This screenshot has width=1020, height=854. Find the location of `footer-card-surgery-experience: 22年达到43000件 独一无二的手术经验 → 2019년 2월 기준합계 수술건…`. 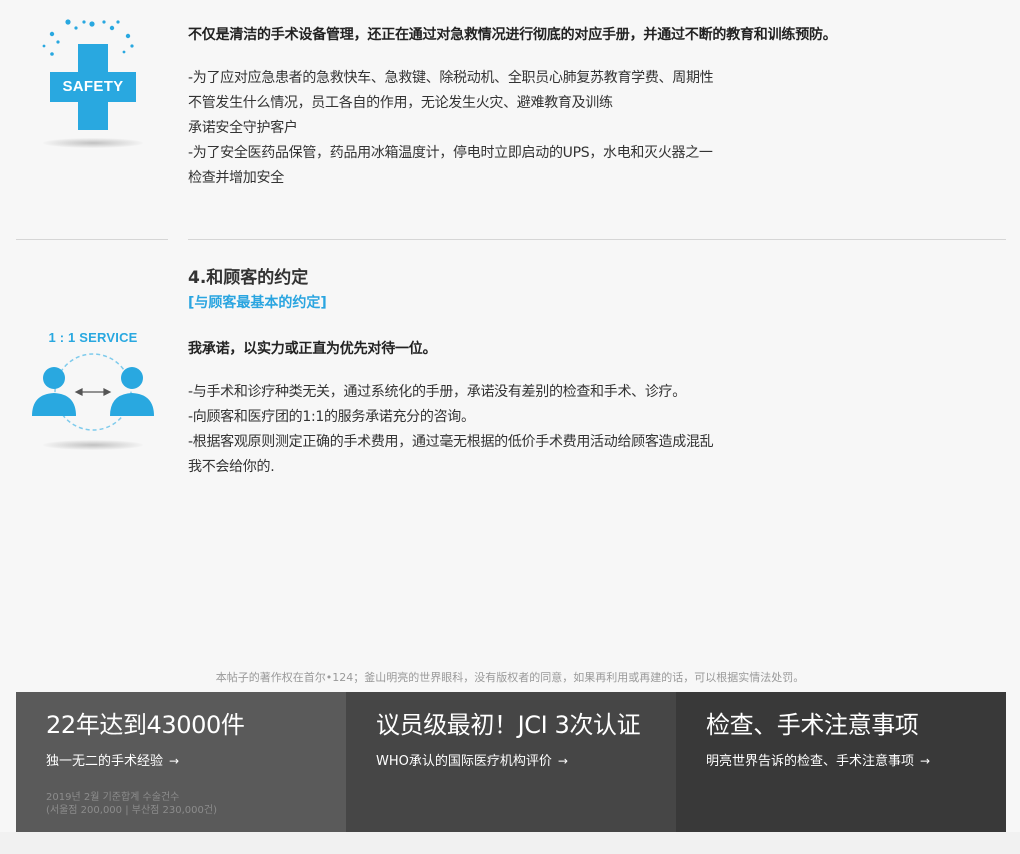

footer-card-surgery-experience: 22年达到43000件 独一无二的手术经验 → 2019년 2월 기준합계 수술건… is located at coordinates (181, 762).